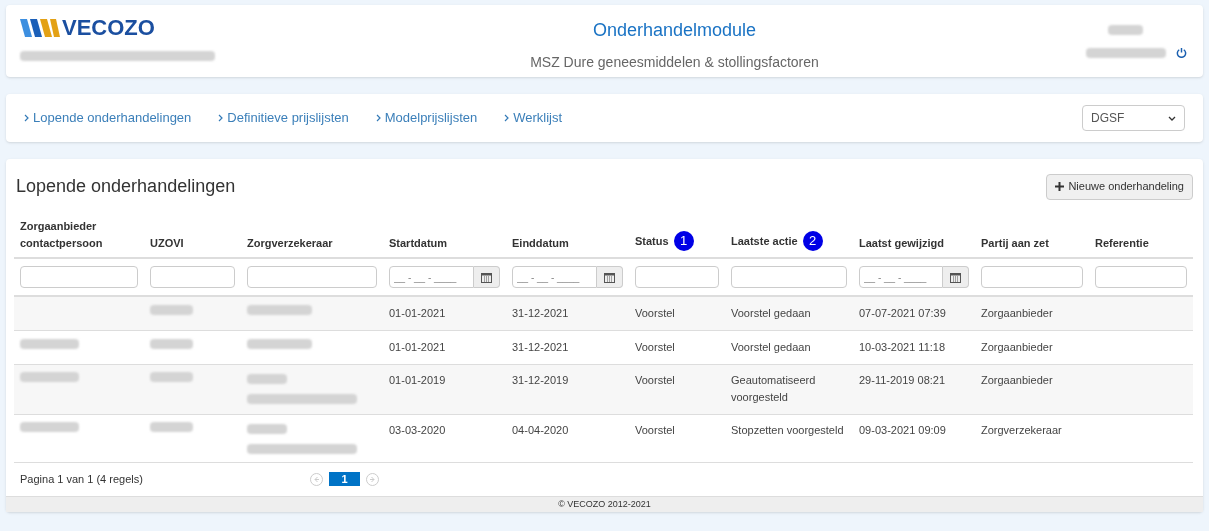 The height and width of the screenshot is (531, 1209). What do you see at coordinates (787, 430) in the screenshot?
I see `table-cell: Stopzetten voorgesteld` at bounding box center [787, 430].